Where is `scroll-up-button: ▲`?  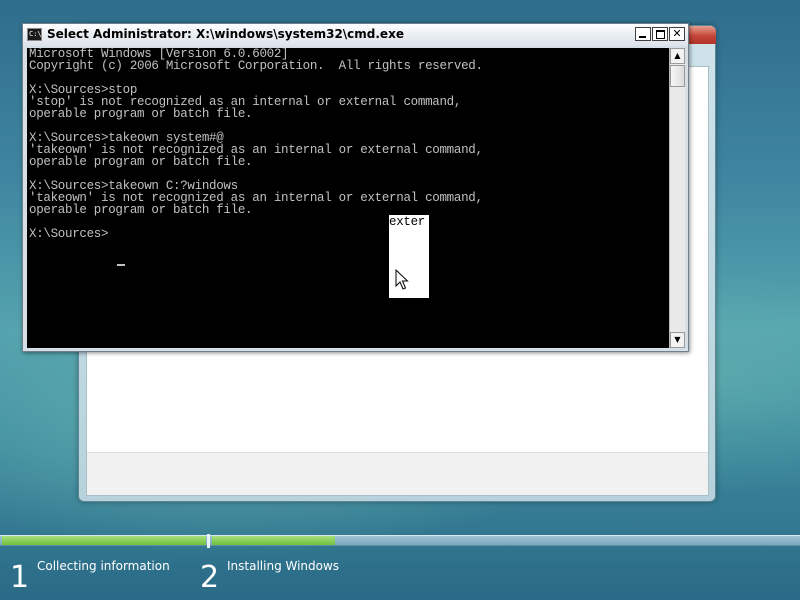 scroll-up-button: ▲ is located at coordinates (677, 56).